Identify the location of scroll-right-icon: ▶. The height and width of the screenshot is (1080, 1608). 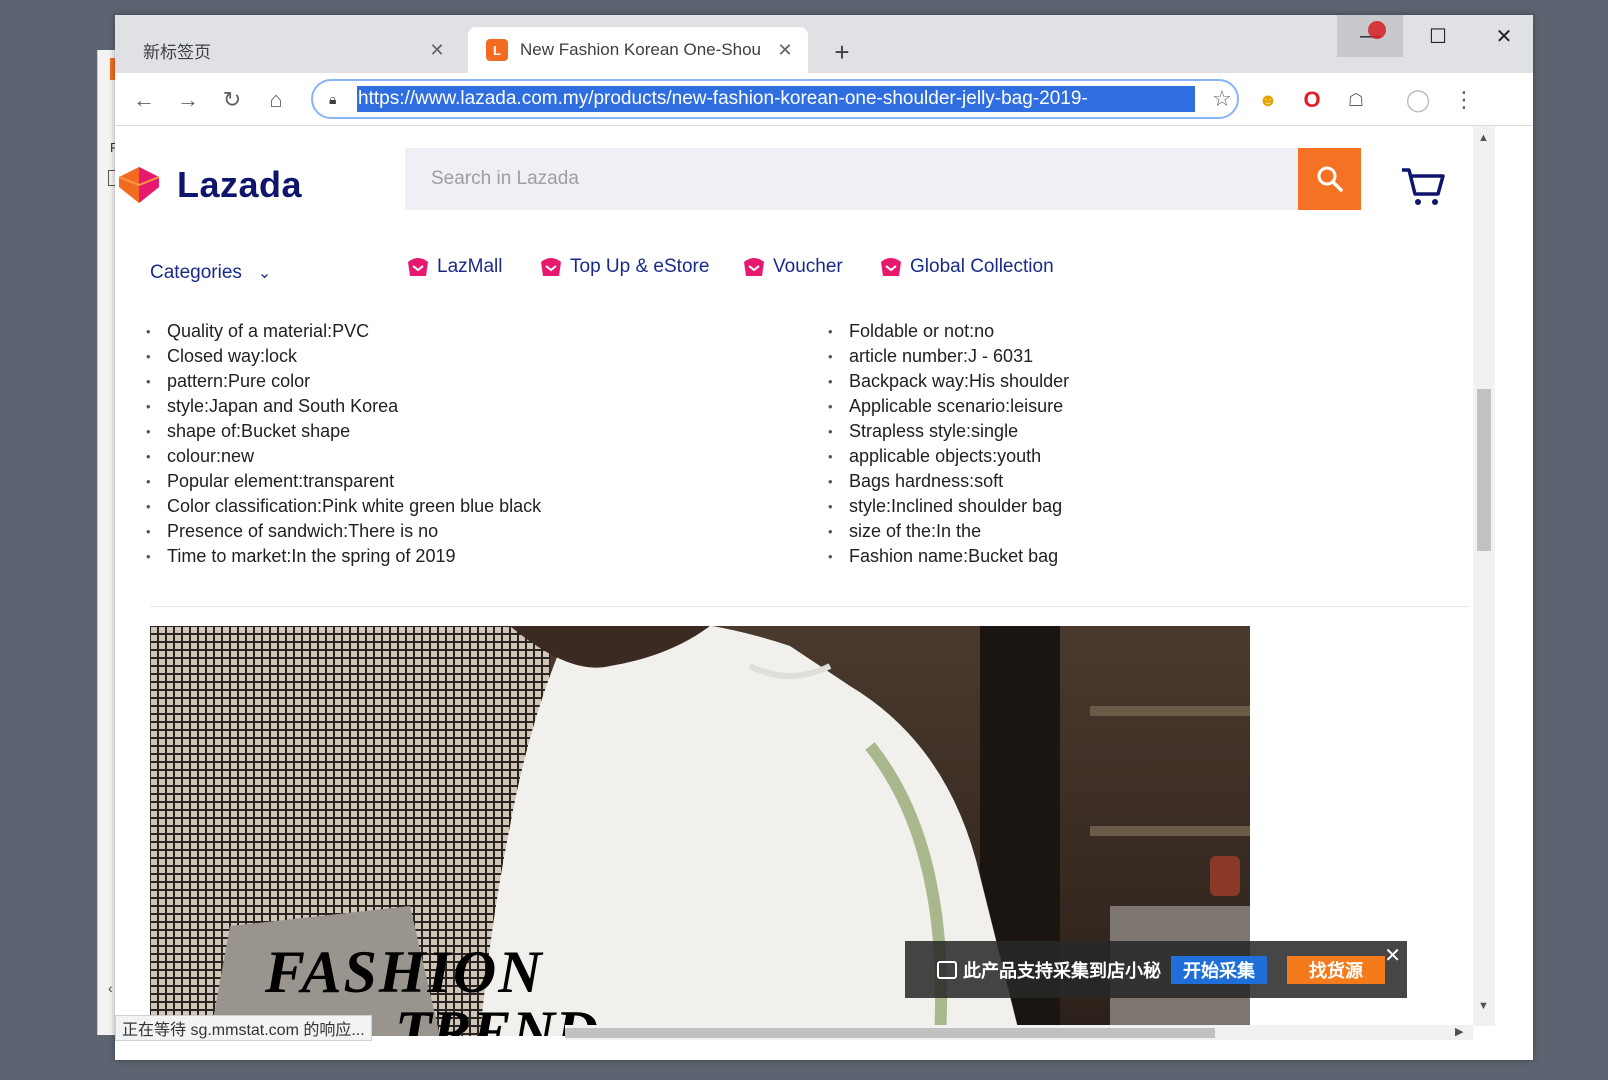
(1459, 1031).